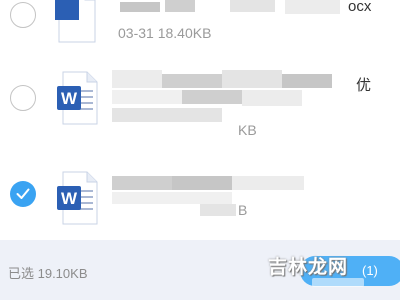  Describe the element at coordinates (243, 210) in the screenshot. I see `file-meta: B` at that location.